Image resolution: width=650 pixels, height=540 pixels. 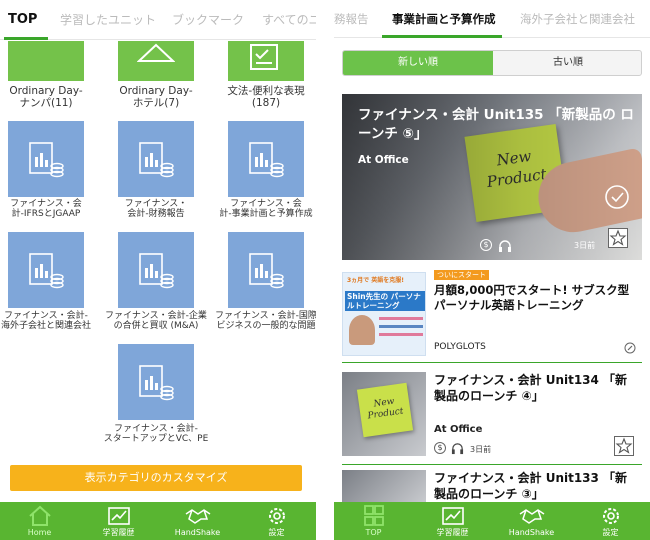 I want to click on bottom-nav: Home 学習履歴 HandShake 設定, so click(x=158, y=521).